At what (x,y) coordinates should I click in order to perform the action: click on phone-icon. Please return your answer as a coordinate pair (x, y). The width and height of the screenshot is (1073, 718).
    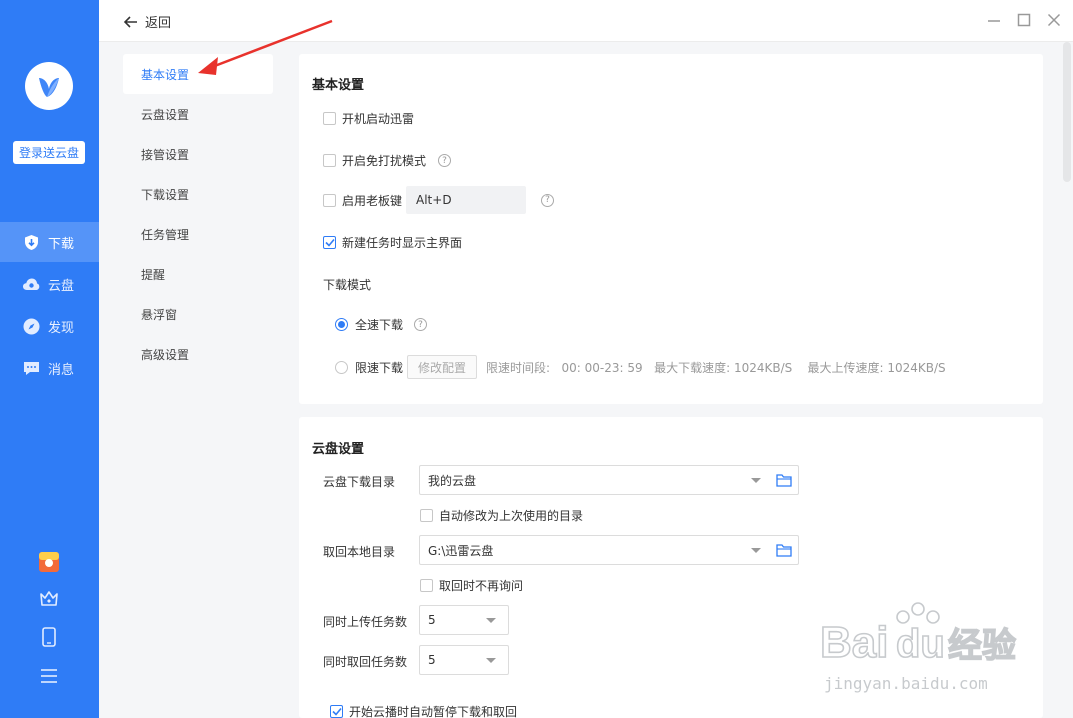
    Looking at the image, I should click on (49, 637).